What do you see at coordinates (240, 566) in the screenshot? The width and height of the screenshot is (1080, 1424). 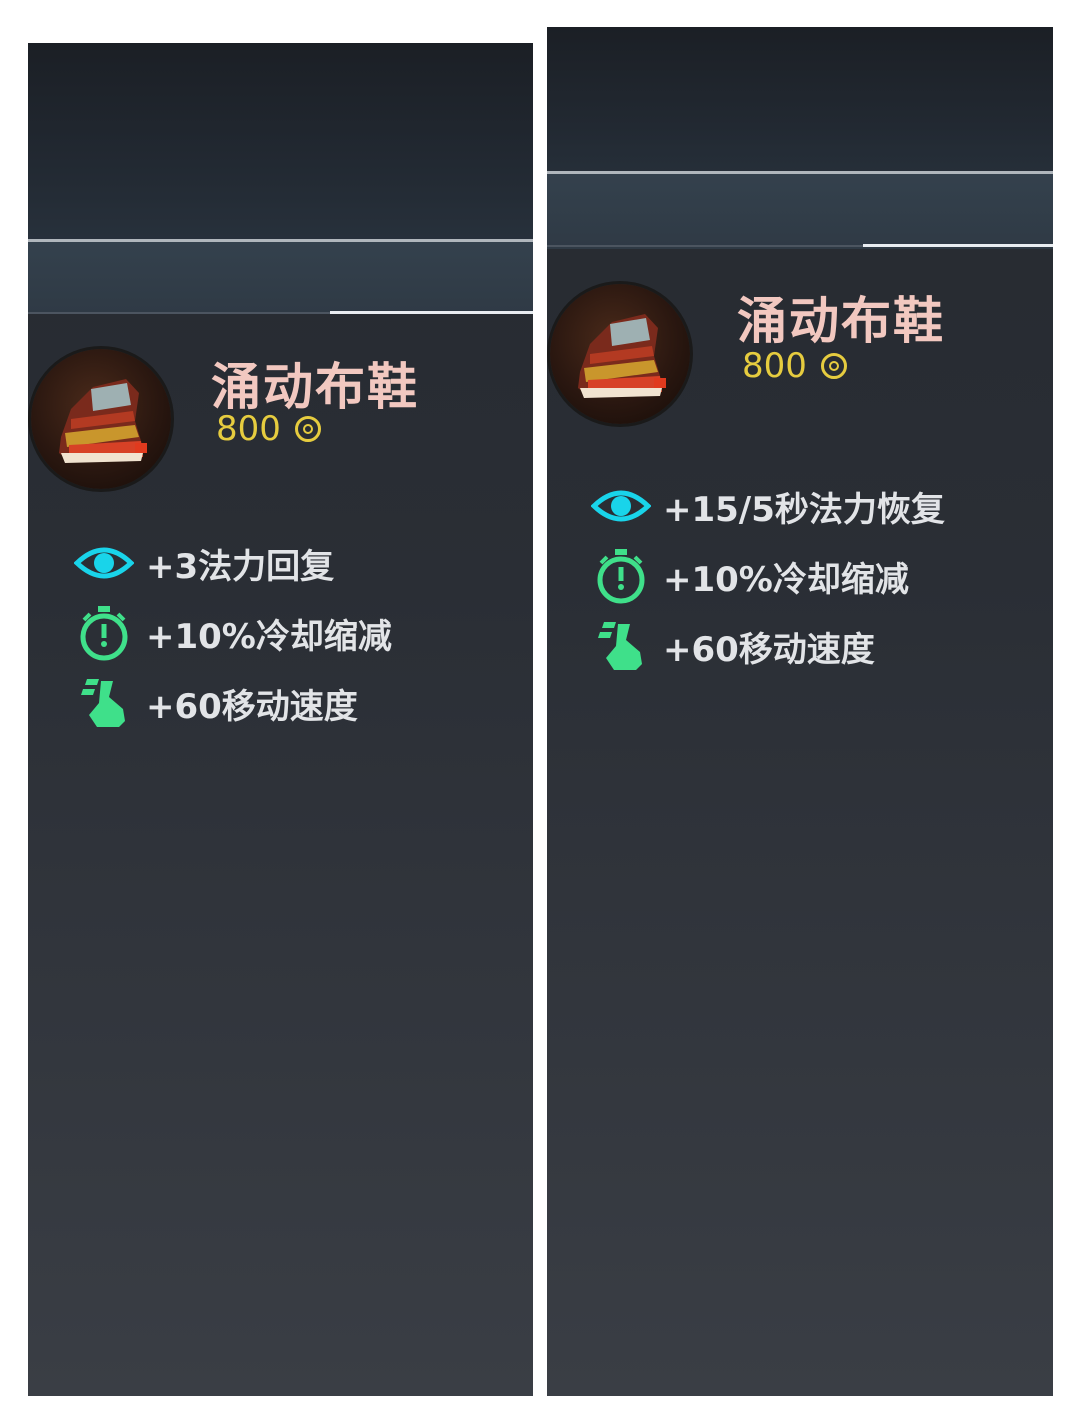 I see `stat-text: +3法力回复` at bounding box center [240, 566].